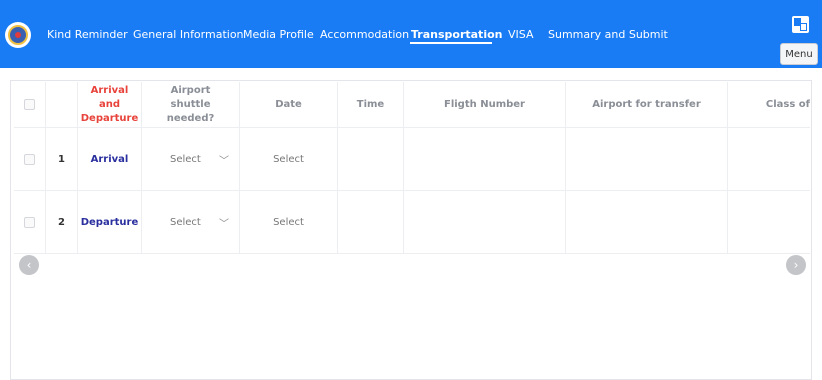 The width and height of the screenshot is (822, 380). Describe the element at coordinates (787, 104) in the screenshot. I see `column-header-class: Class of` at that location.